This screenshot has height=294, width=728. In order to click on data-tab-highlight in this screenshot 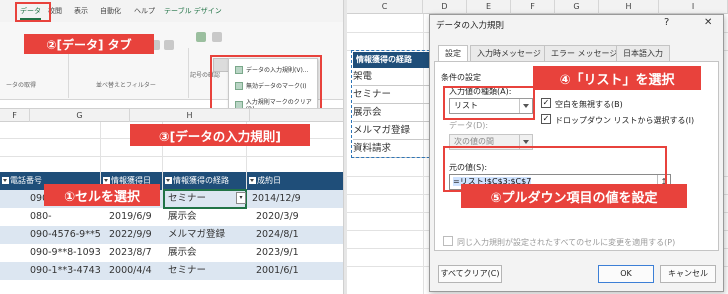, I will do `click(33, 12)`.